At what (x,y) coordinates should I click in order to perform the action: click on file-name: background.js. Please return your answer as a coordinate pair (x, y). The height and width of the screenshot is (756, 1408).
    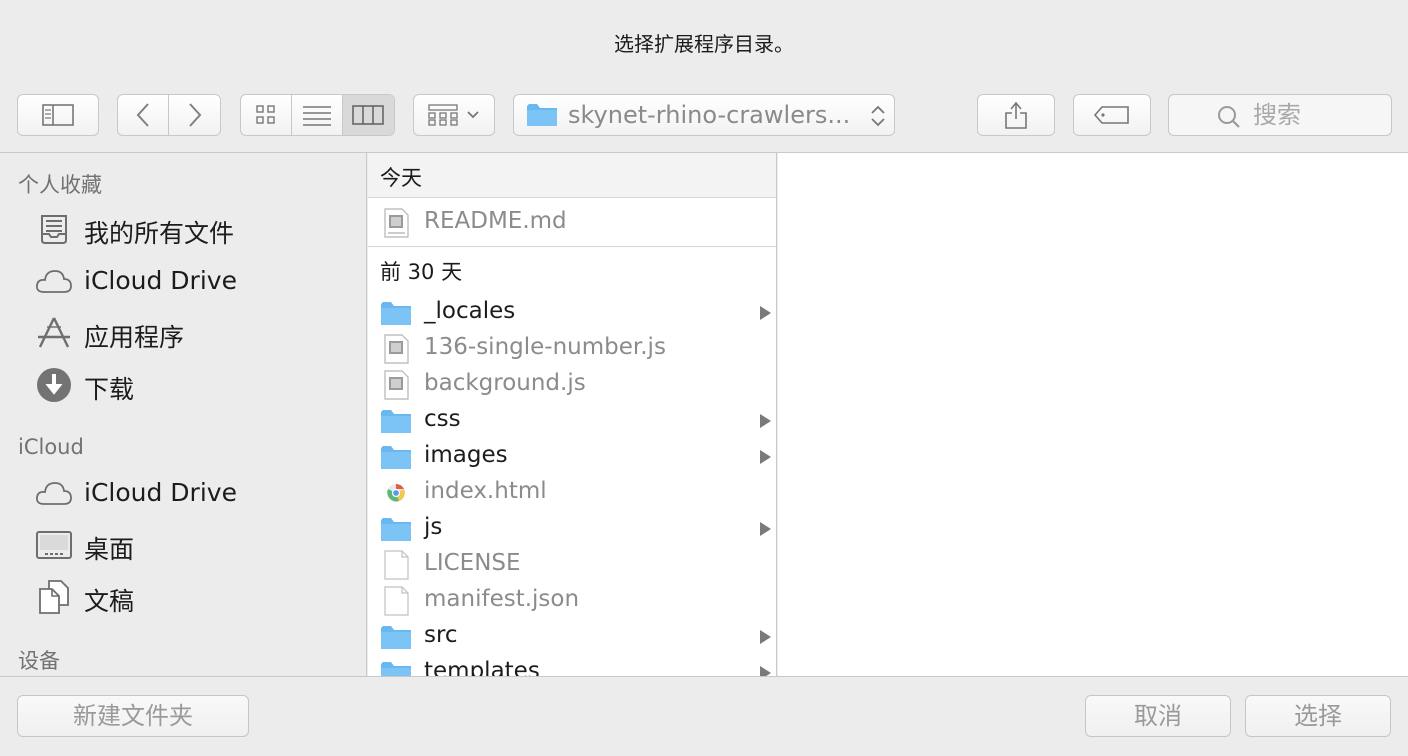
    Looking at the image, I should click on (505, 383).